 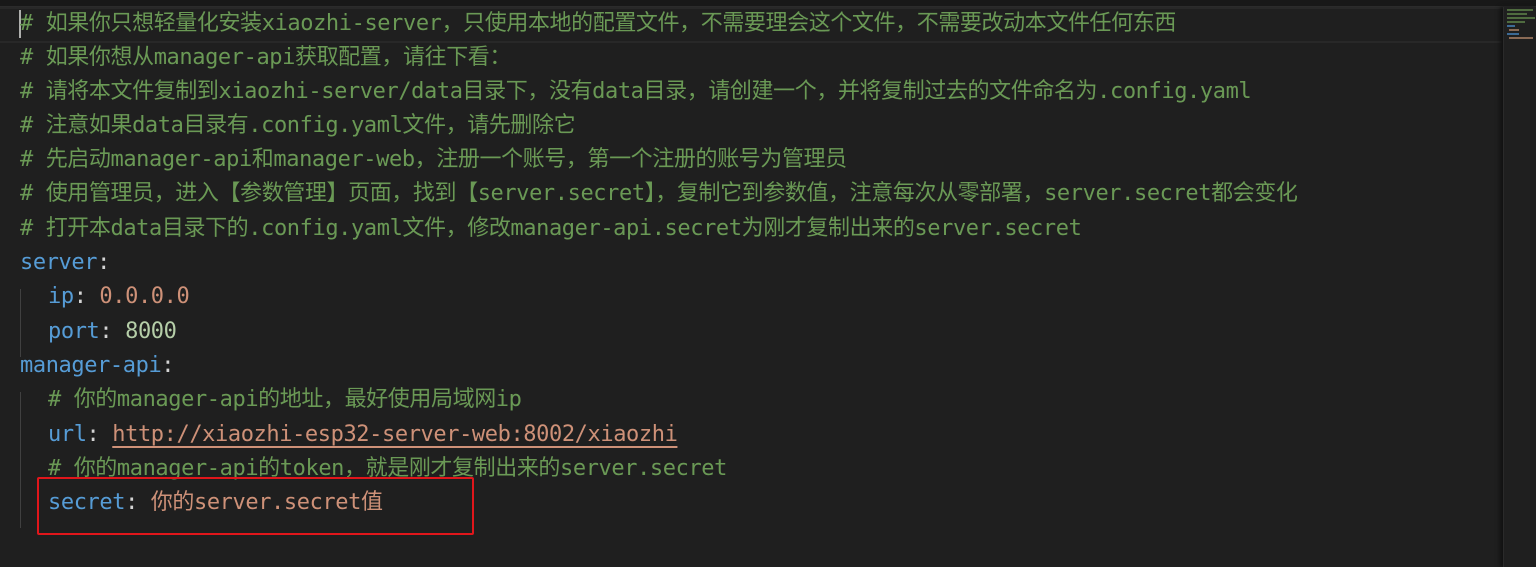 What do you see at coordinates (144, 296) in the screenshot?
I see `yaml-value: 0.0.0.0` at bounding box center [144, 296].